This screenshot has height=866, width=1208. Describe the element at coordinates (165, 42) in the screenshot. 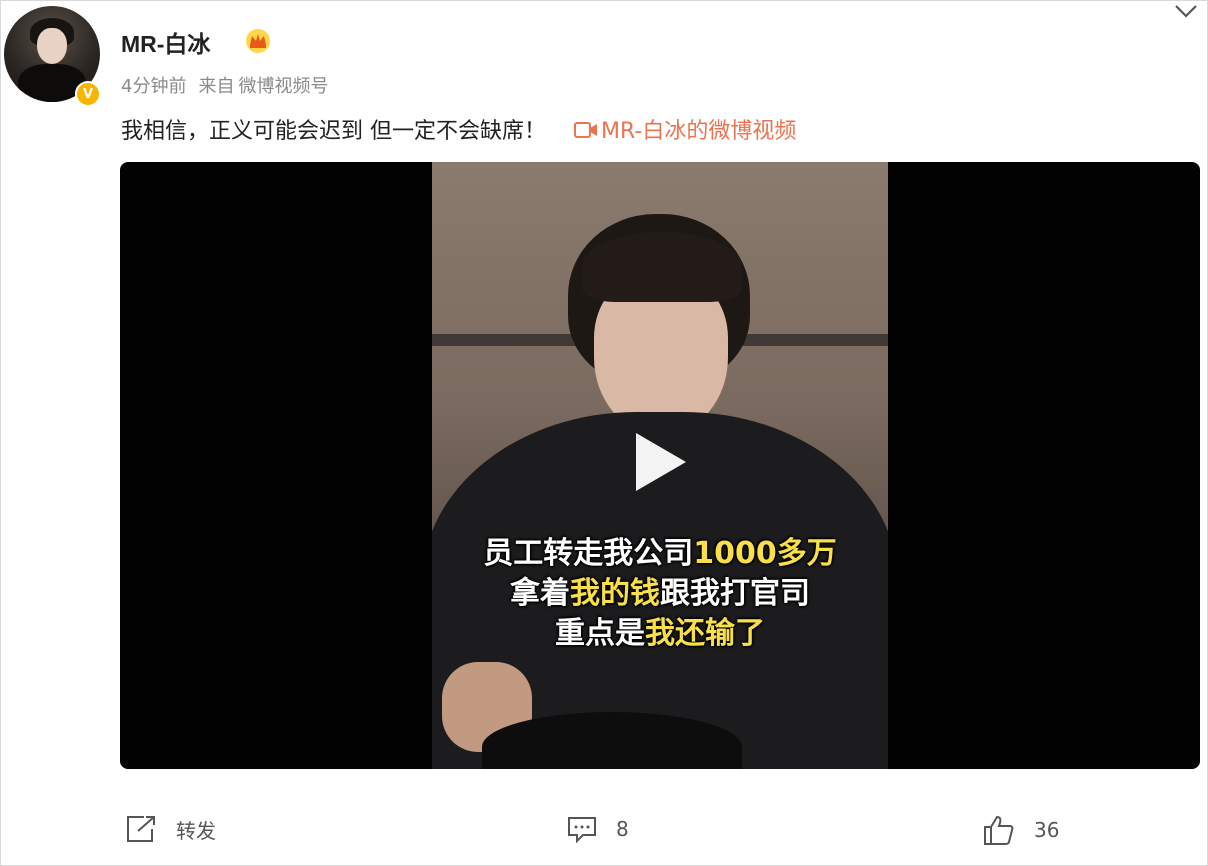

I see `username: MR-白冰` at that location.